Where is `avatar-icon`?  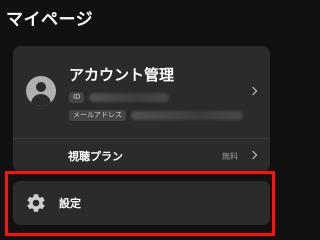 avatar-icon is located at coordinates (41, 91).